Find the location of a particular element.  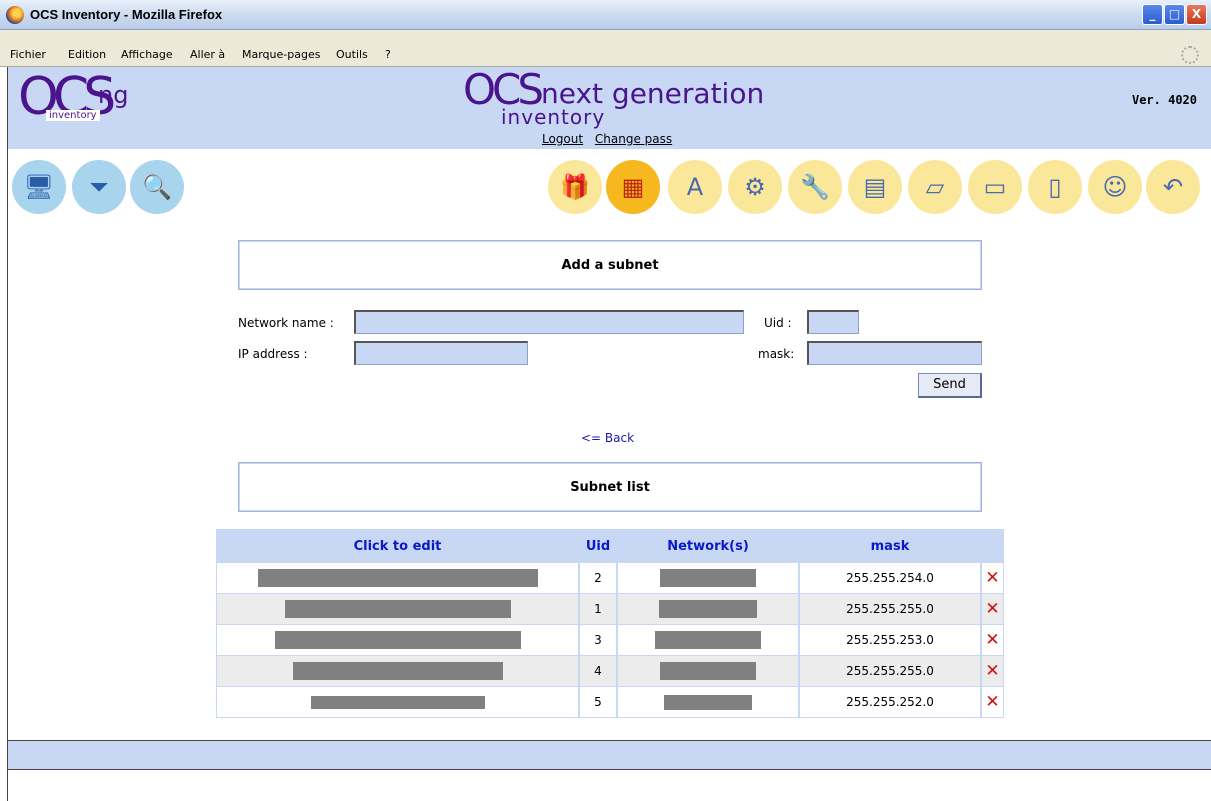

table-row: 1 255.255.255.0 ✕ is located at coordinates (610, 609).